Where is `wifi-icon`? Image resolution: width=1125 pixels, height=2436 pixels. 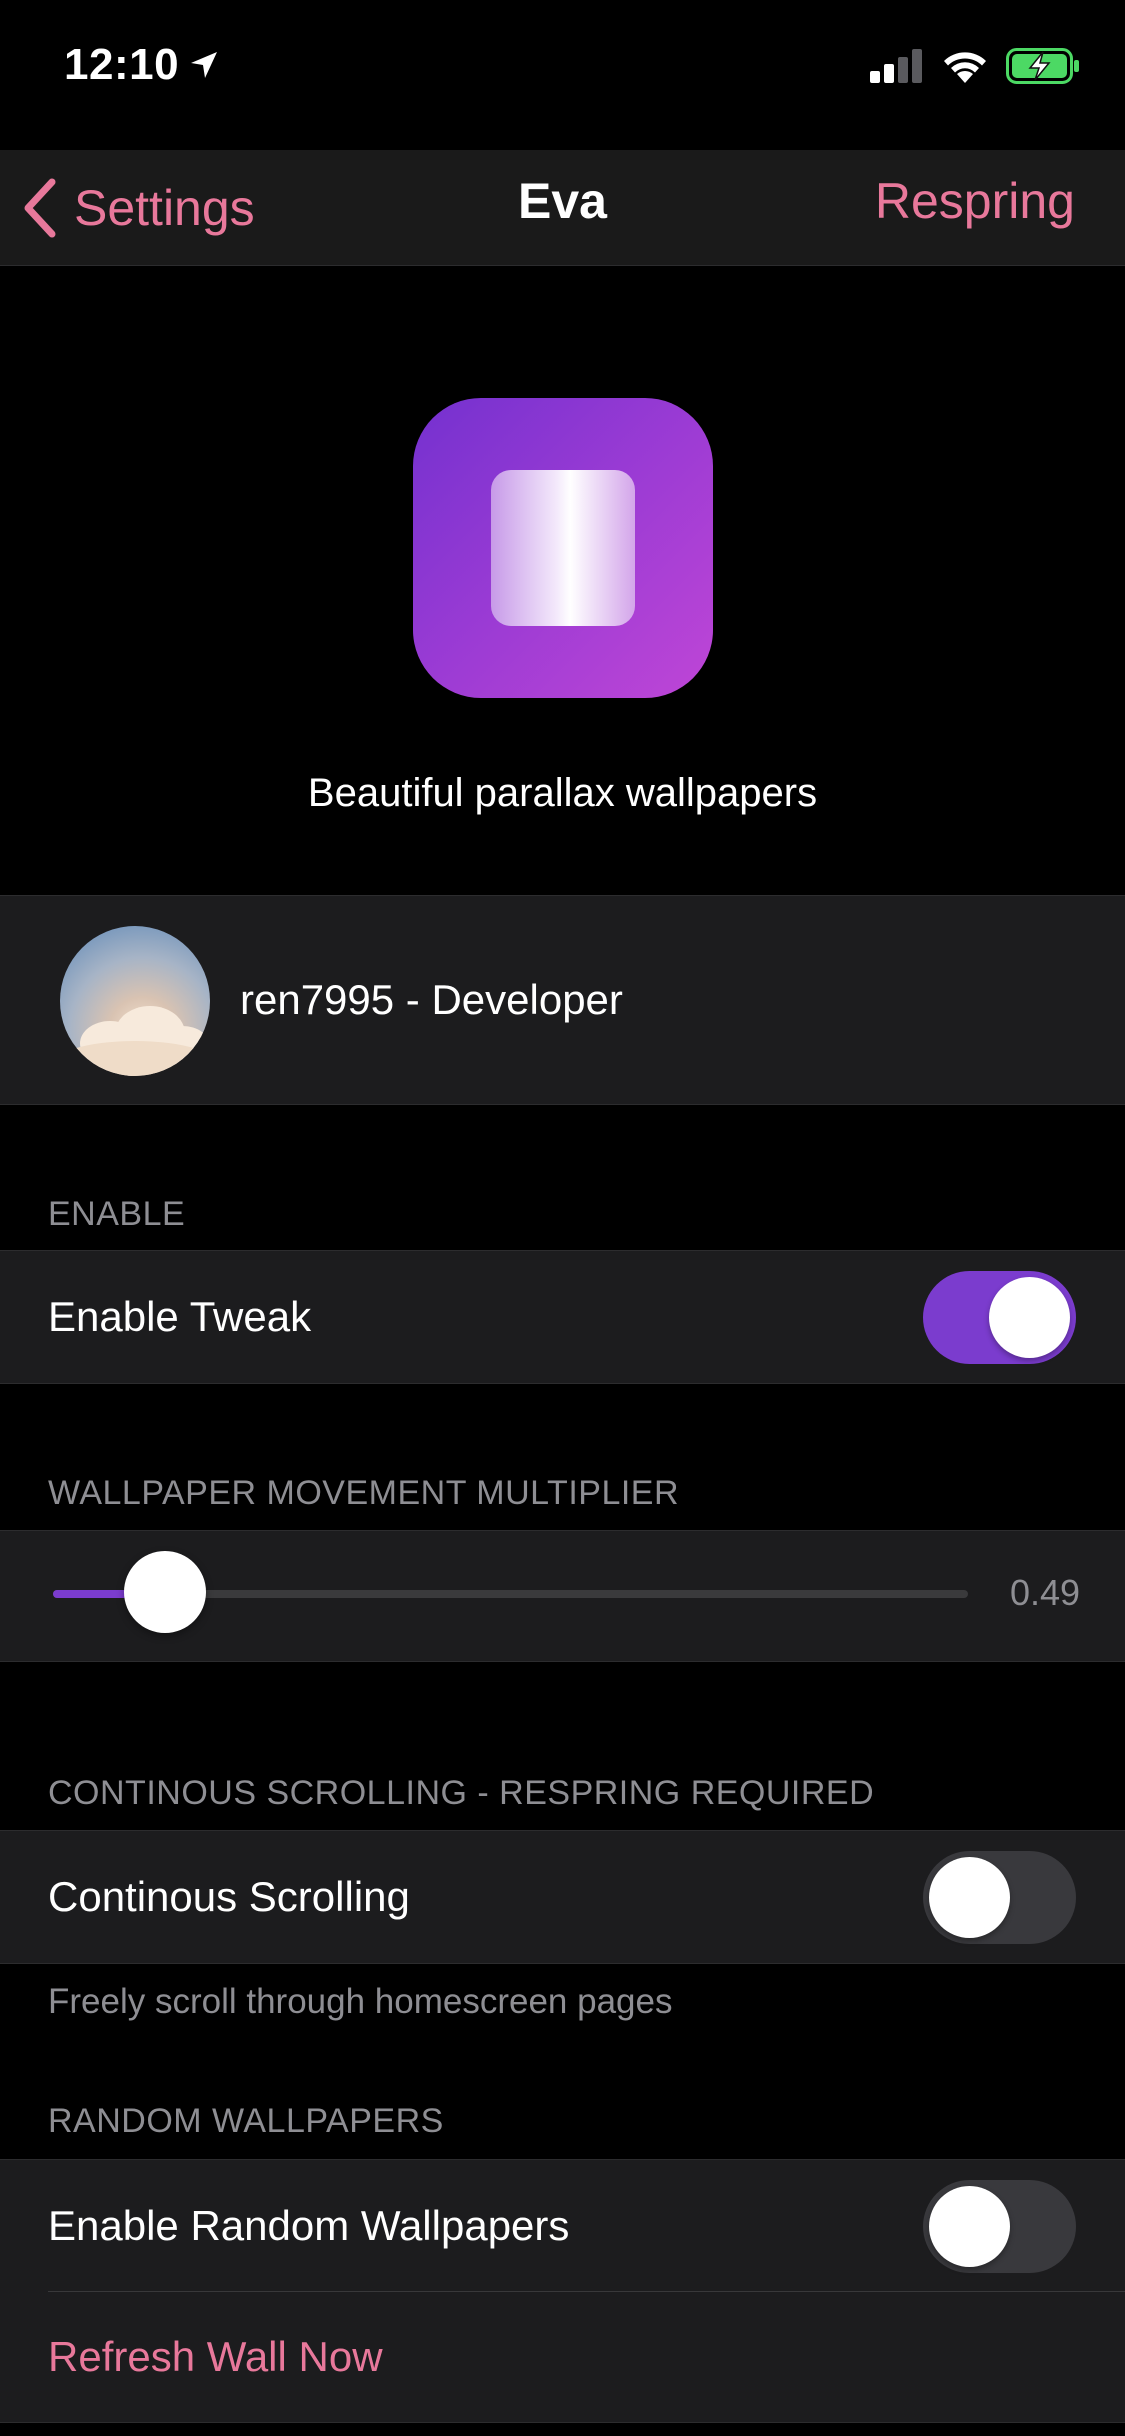
wifi-icon is located at coordinates (965, 67).